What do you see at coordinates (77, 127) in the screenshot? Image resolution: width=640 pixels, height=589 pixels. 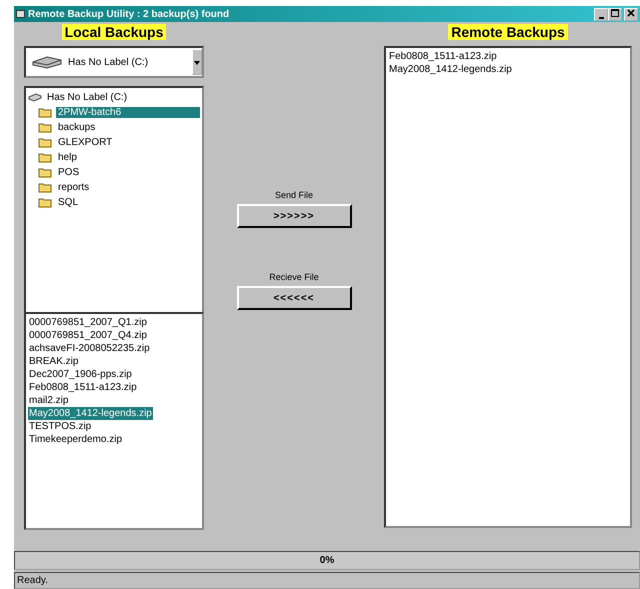 I see `tree-item: backups` at bounding box center [77, 127].